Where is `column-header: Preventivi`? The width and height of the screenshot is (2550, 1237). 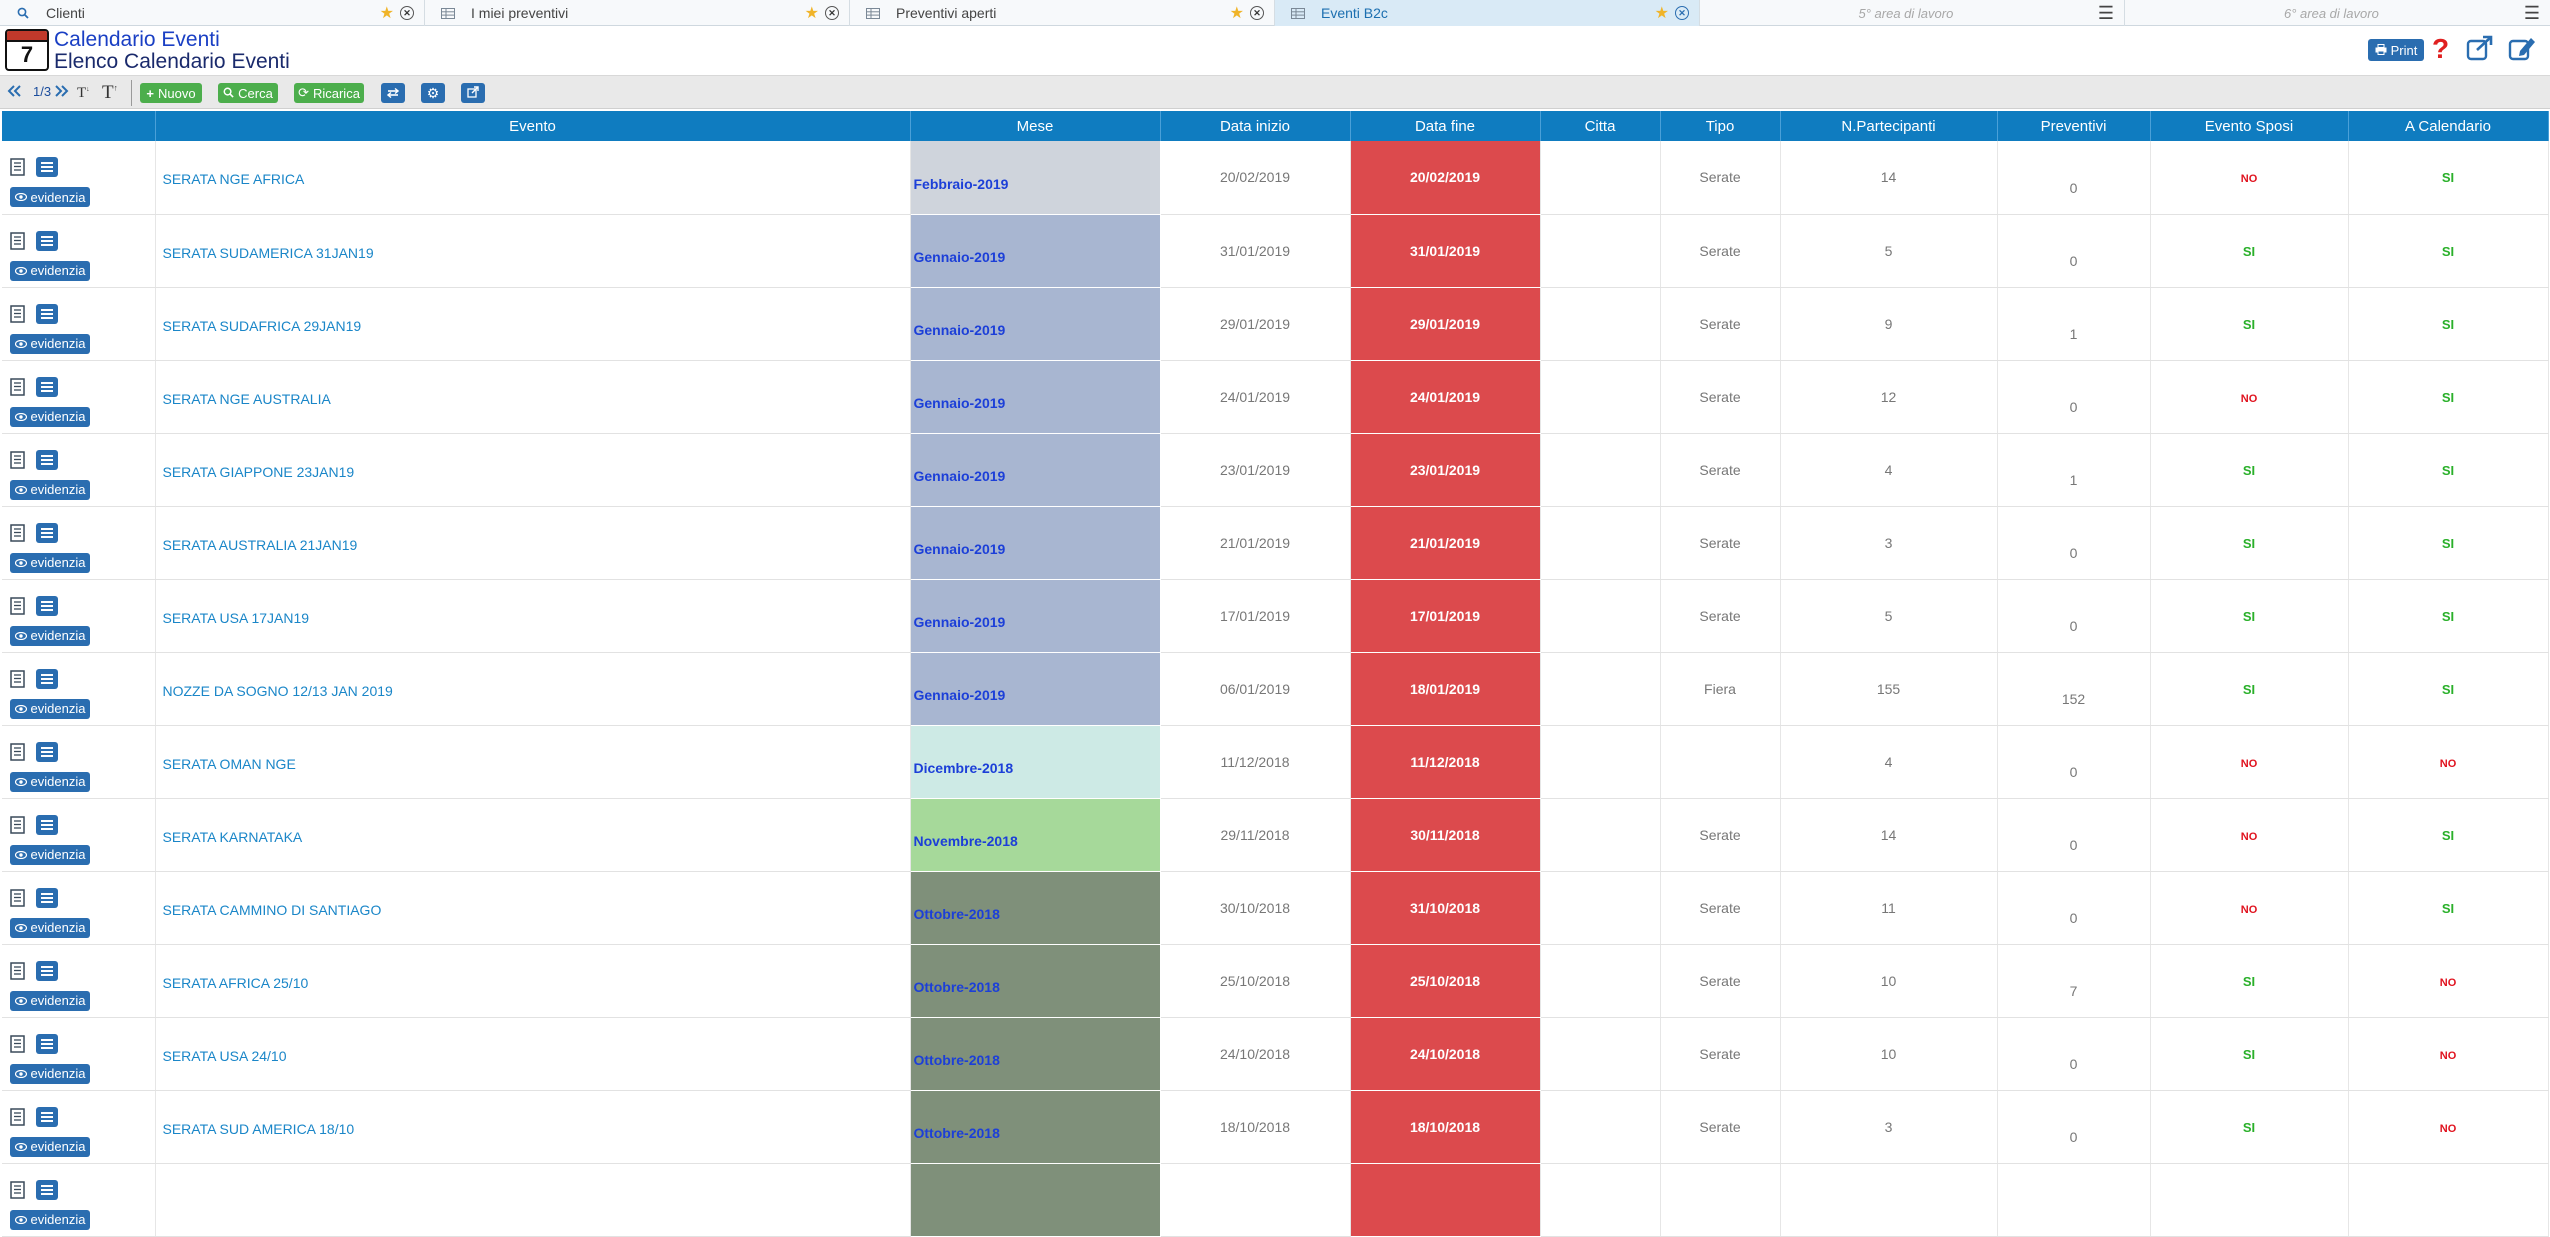
column-header: Preventivi is located at coordinates (2074, 126).